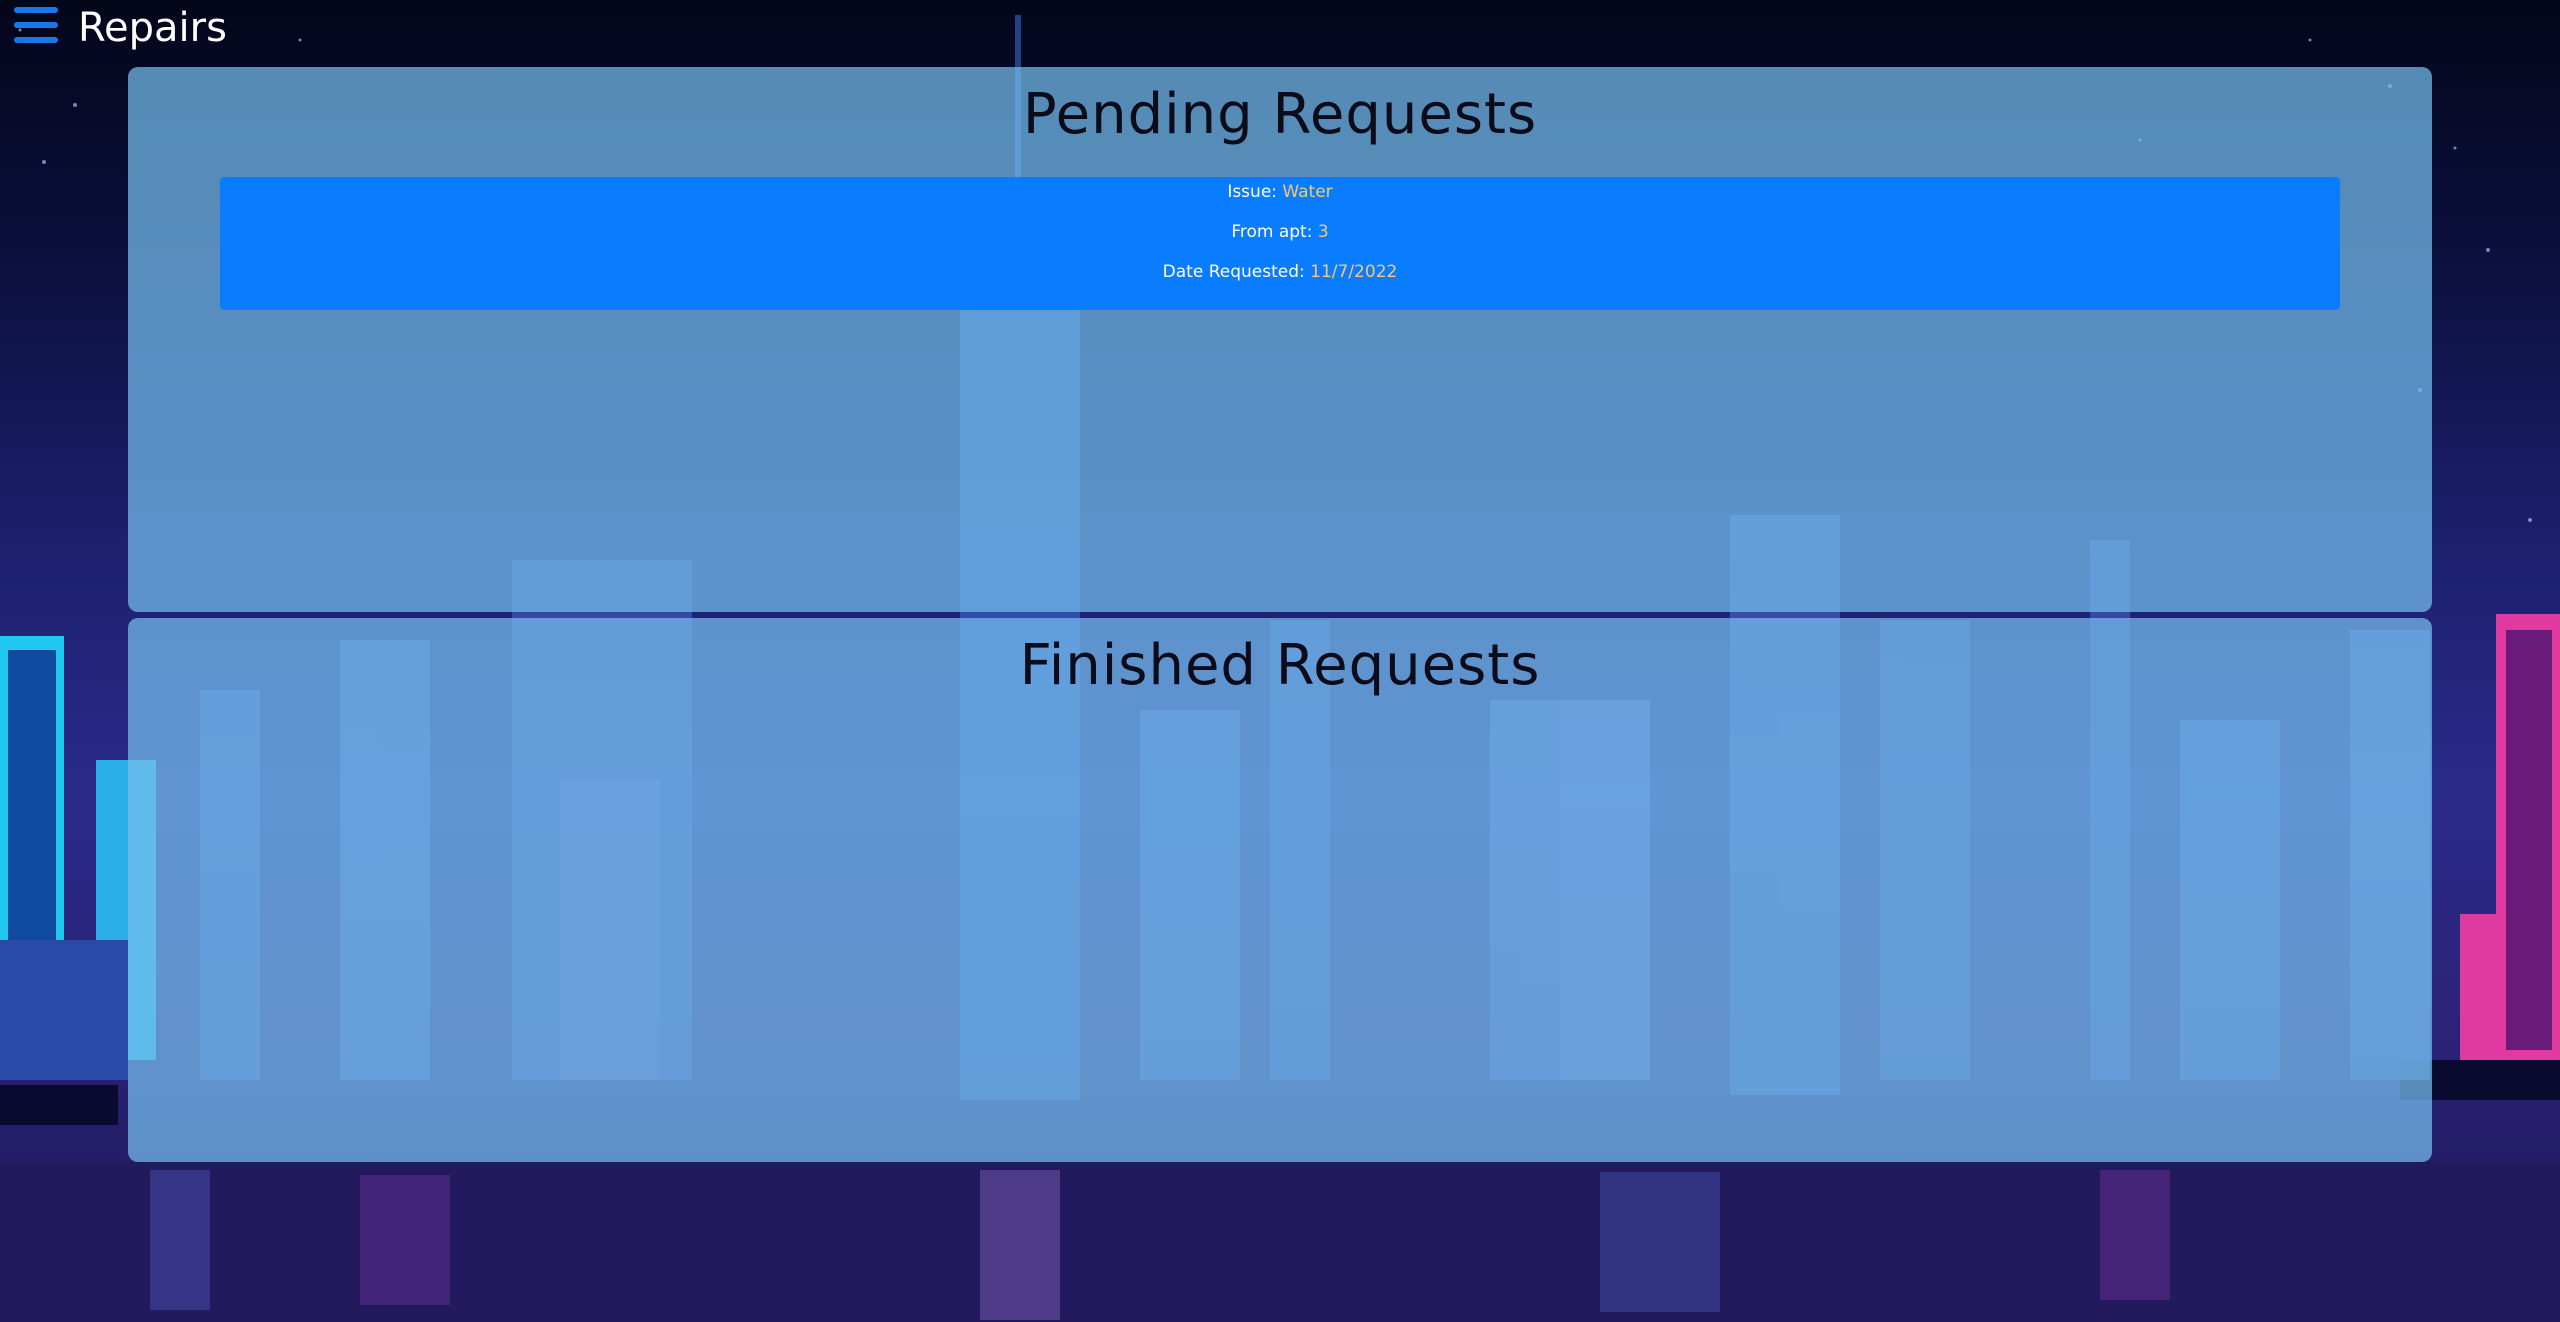 This screenshot has height=1322, width=2560. I want to click on page-title: Repairs, so click(152, 28).